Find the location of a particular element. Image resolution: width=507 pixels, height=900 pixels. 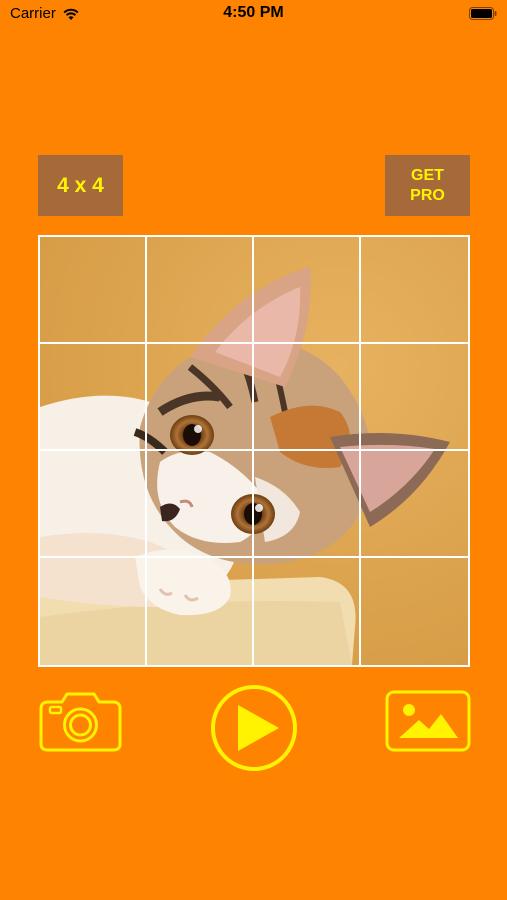

image-gallery-icon is located at coordinates (428, 721).